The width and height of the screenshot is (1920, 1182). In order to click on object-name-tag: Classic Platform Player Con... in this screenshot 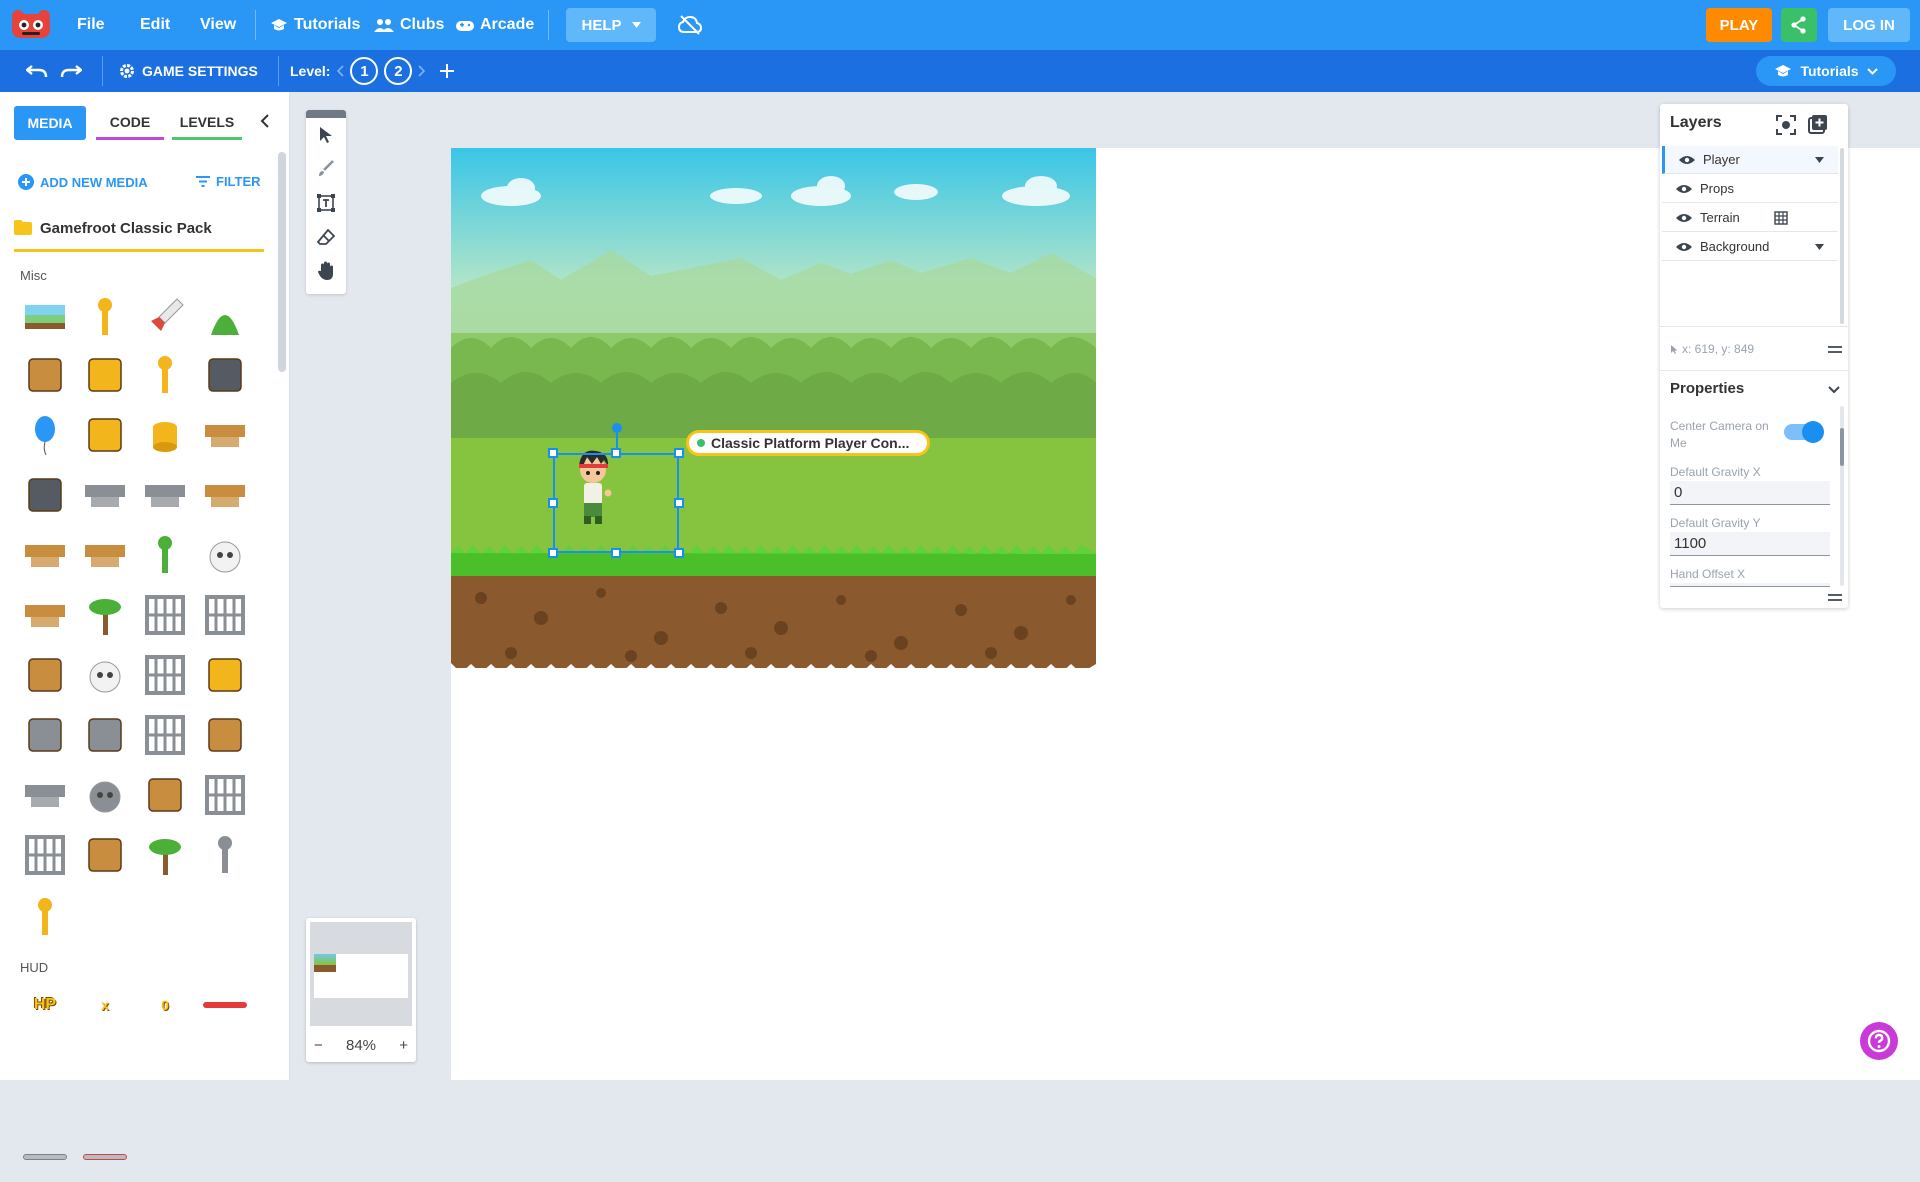, I will do `click(808, 443)`.